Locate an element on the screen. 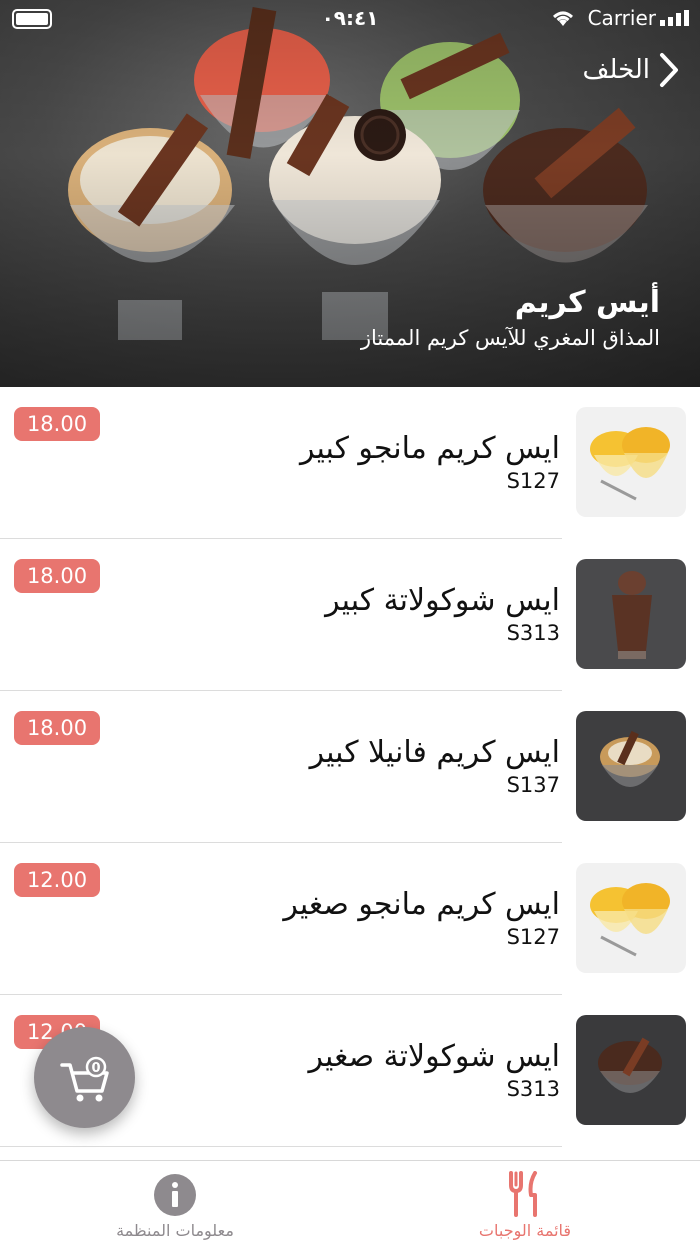 The width and height of the screenshot is (700, 1245). price-badge: 12.00 is located at coordinates (57, 880).